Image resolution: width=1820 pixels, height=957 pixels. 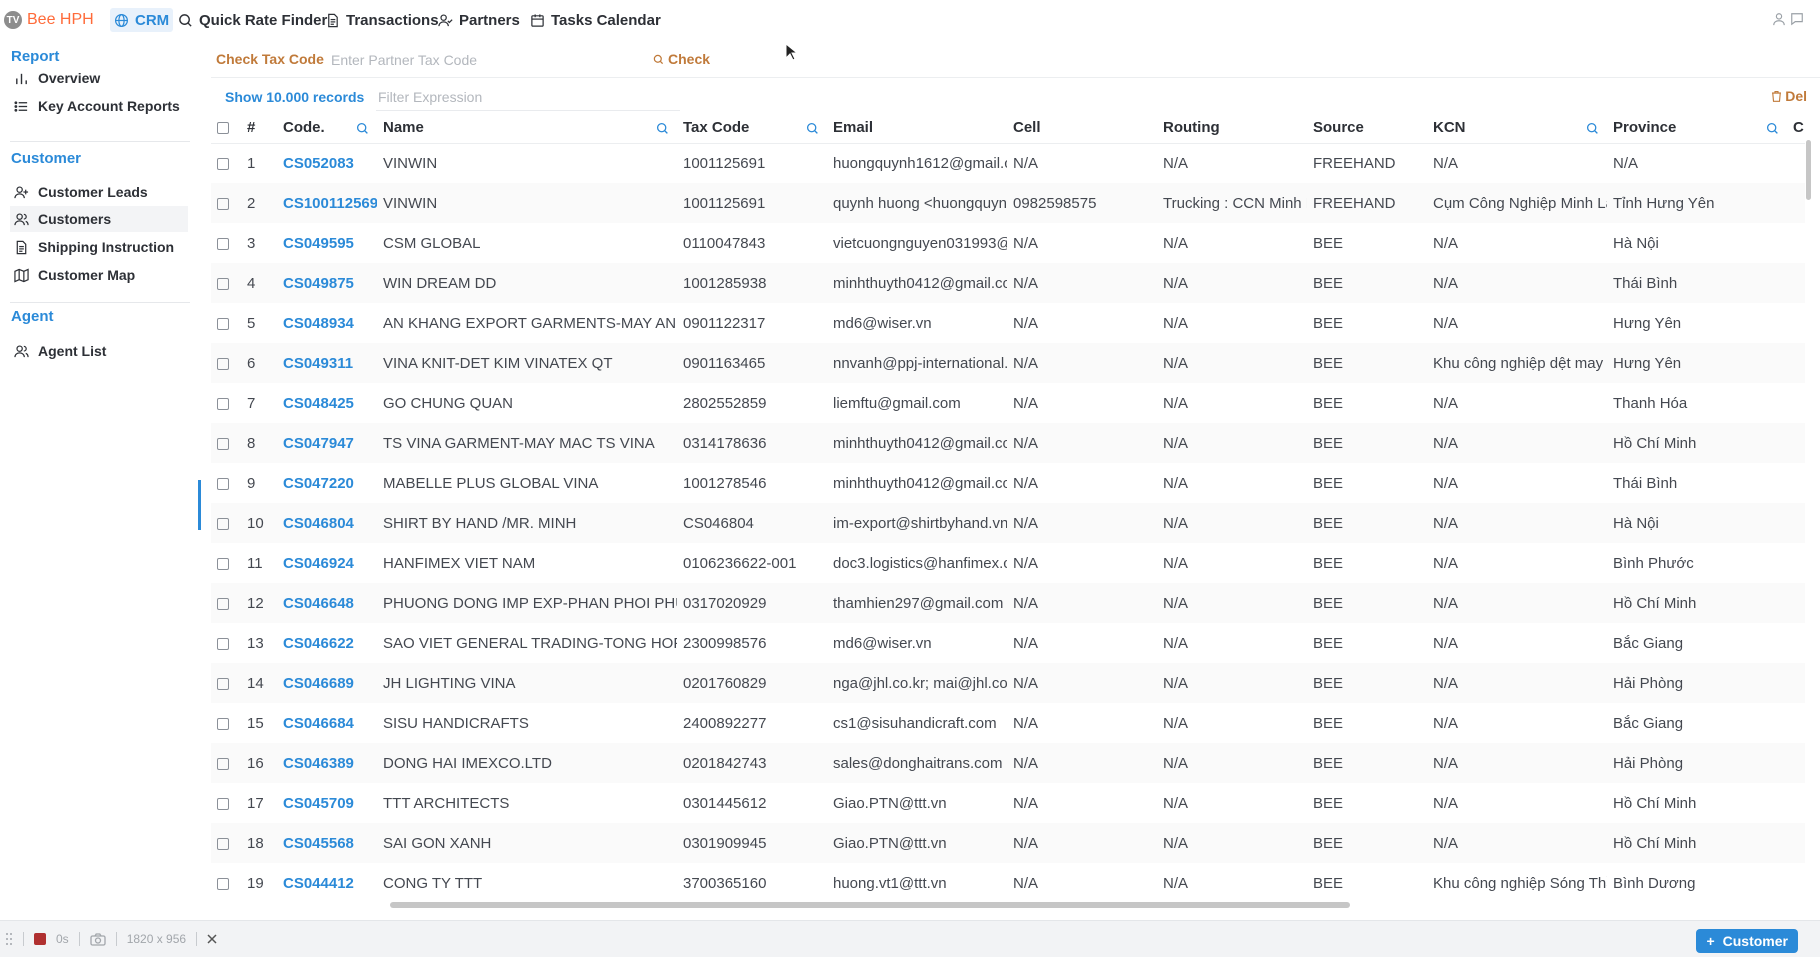 What do you see at coordinates (252, 20) in the screenshot?
I see `nav-quick-rate-finder: Quick Rate Finder` at bounding box center [252, 20].